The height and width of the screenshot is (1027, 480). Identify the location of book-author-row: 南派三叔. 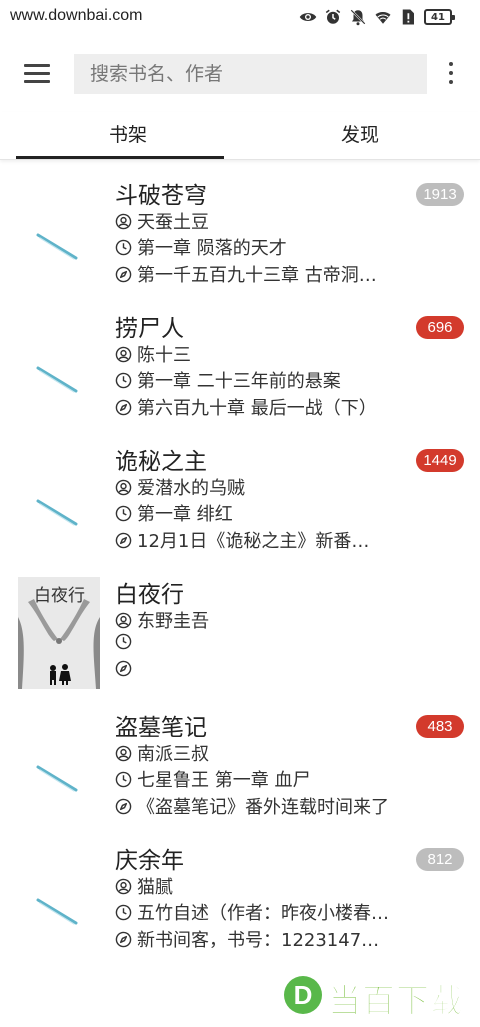
(162, 753).